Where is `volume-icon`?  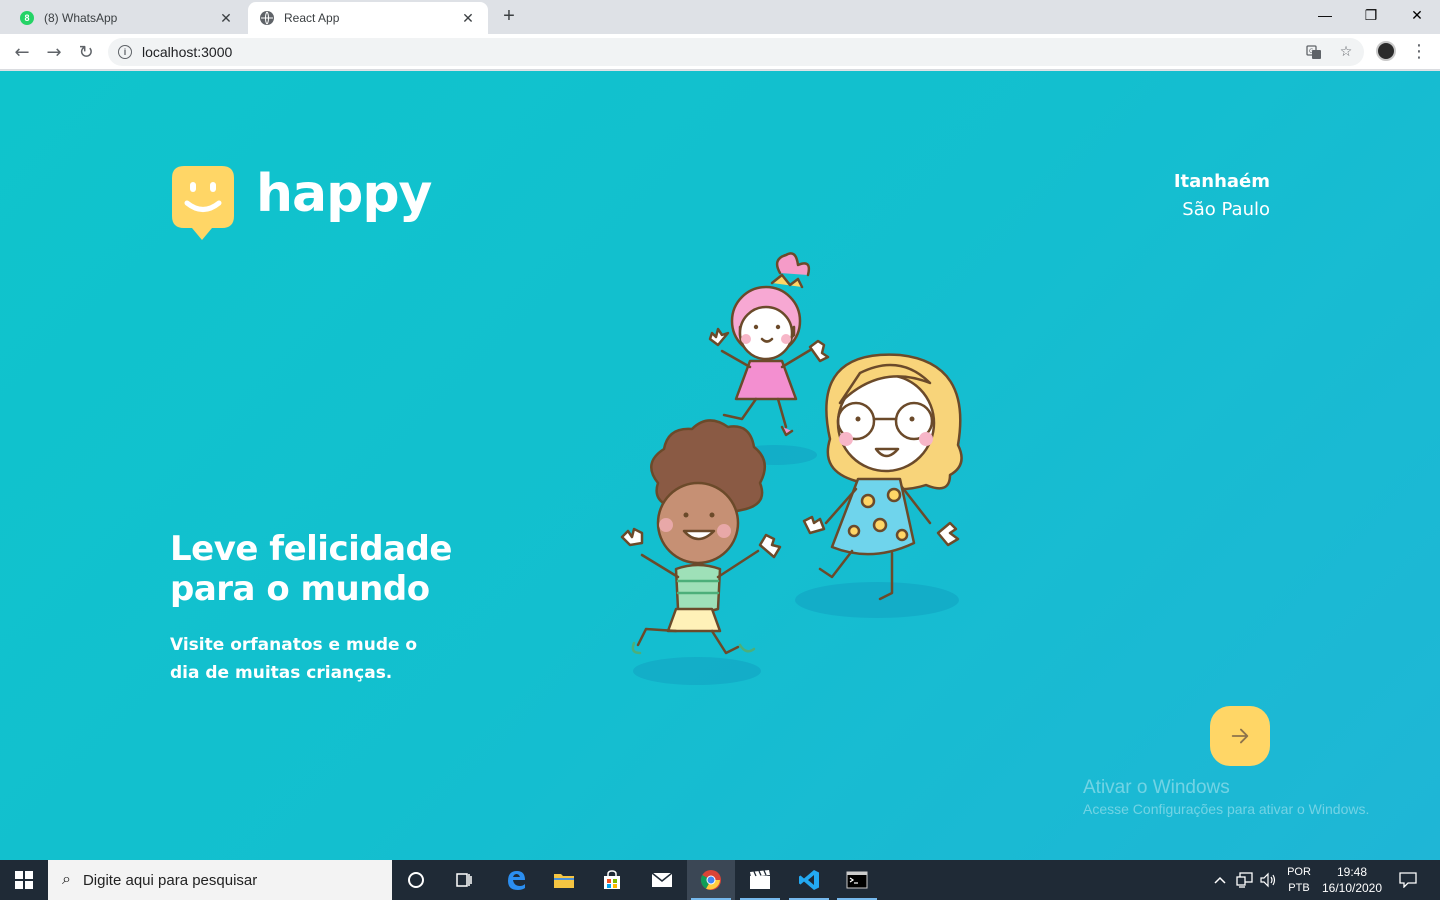
volume-icon is located at coordinates (1269, 880).